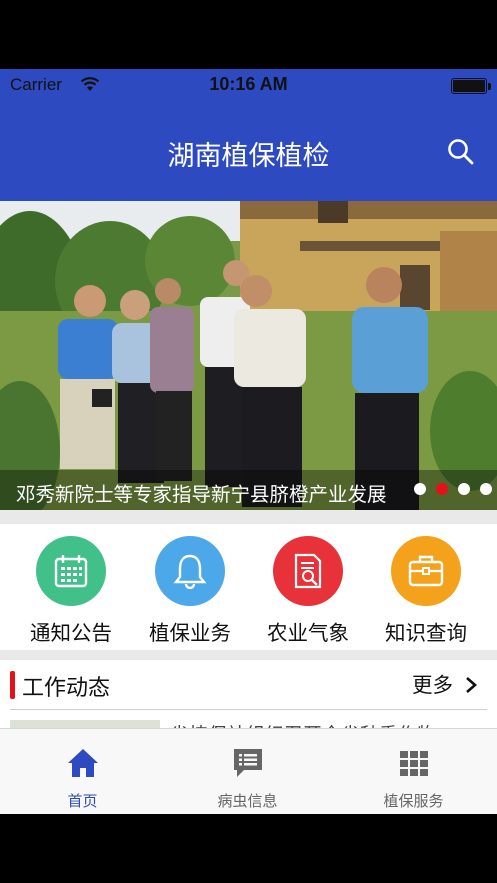 The width and height of the screenshot is (497, 883). Describe the element at coordinates (247, 801) in the screenshot. I see `tab-label: 病虫信息` at that location.